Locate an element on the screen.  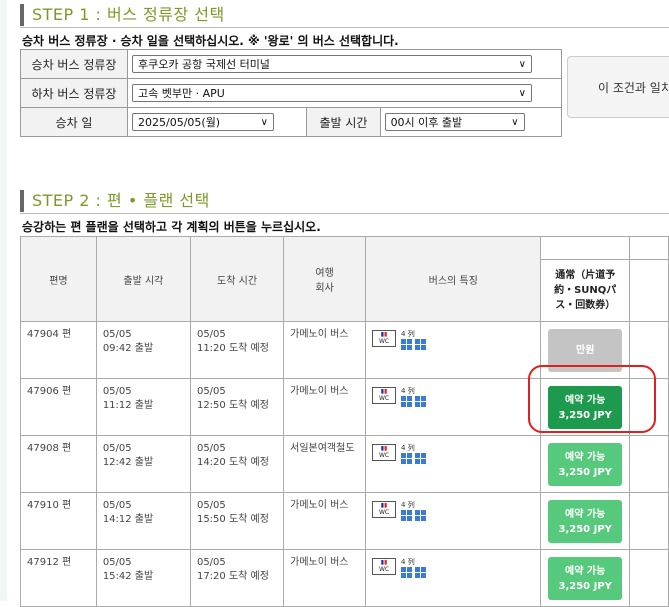
search-button: 이 조건과 일치 is located at coordinates (618, 87).